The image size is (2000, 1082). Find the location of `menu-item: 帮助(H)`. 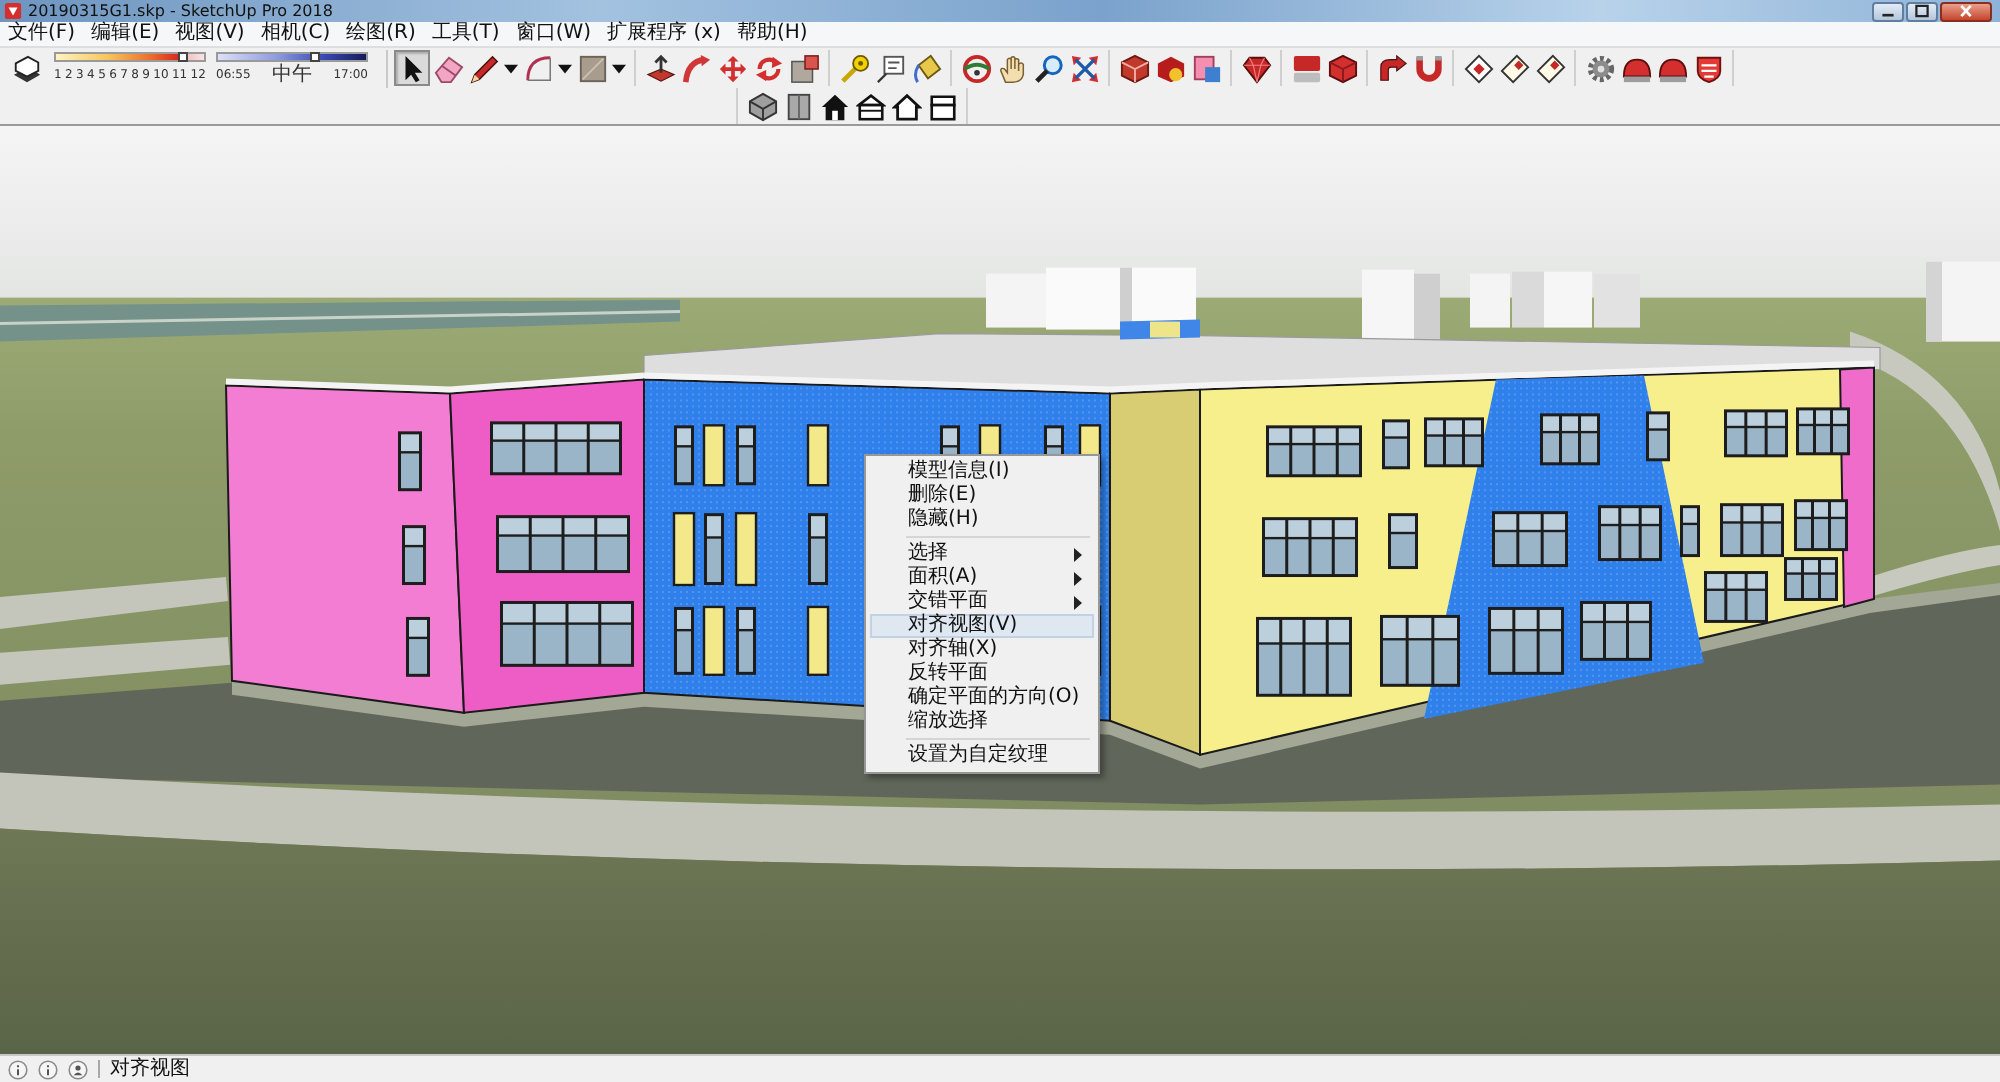

menu-item: 帮助(H) is located at coordinates (772, 34).